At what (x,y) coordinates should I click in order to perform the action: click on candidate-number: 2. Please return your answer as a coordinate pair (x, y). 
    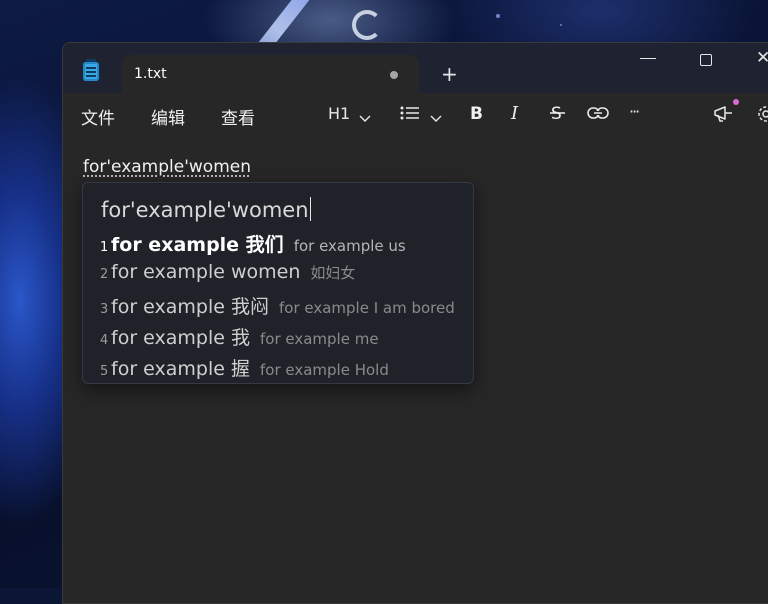
    Looking at the image, I should click on (105, 274).